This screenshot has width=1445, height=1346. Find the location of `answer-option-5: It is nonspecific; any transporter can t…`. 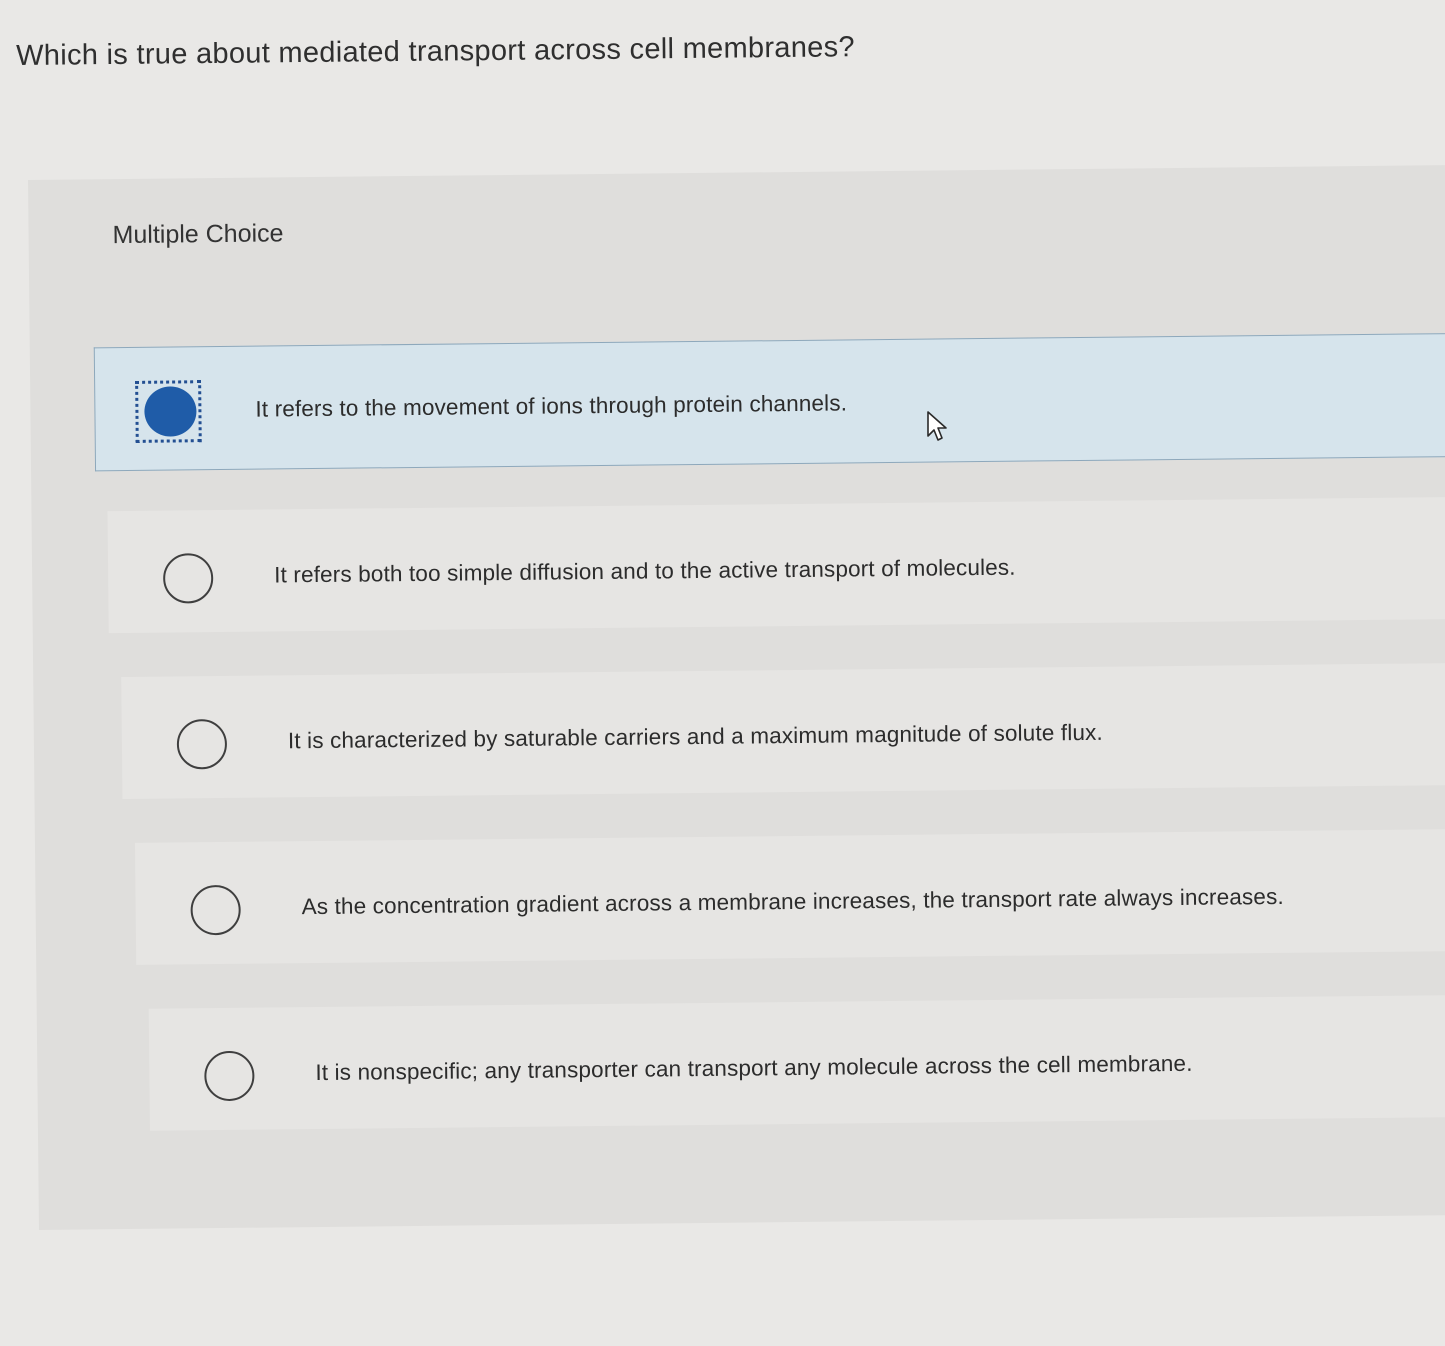

answer-option-5: It is nonspecific; any transporter can t… is located at coordinates (796, 1062).